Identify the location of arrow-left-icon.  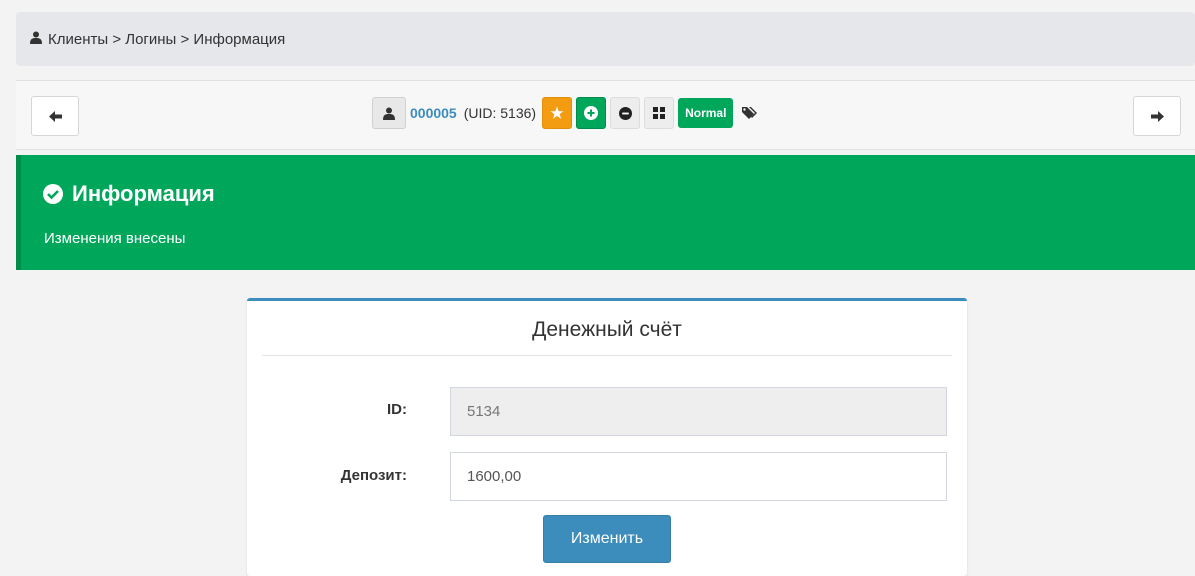
(55, 116).